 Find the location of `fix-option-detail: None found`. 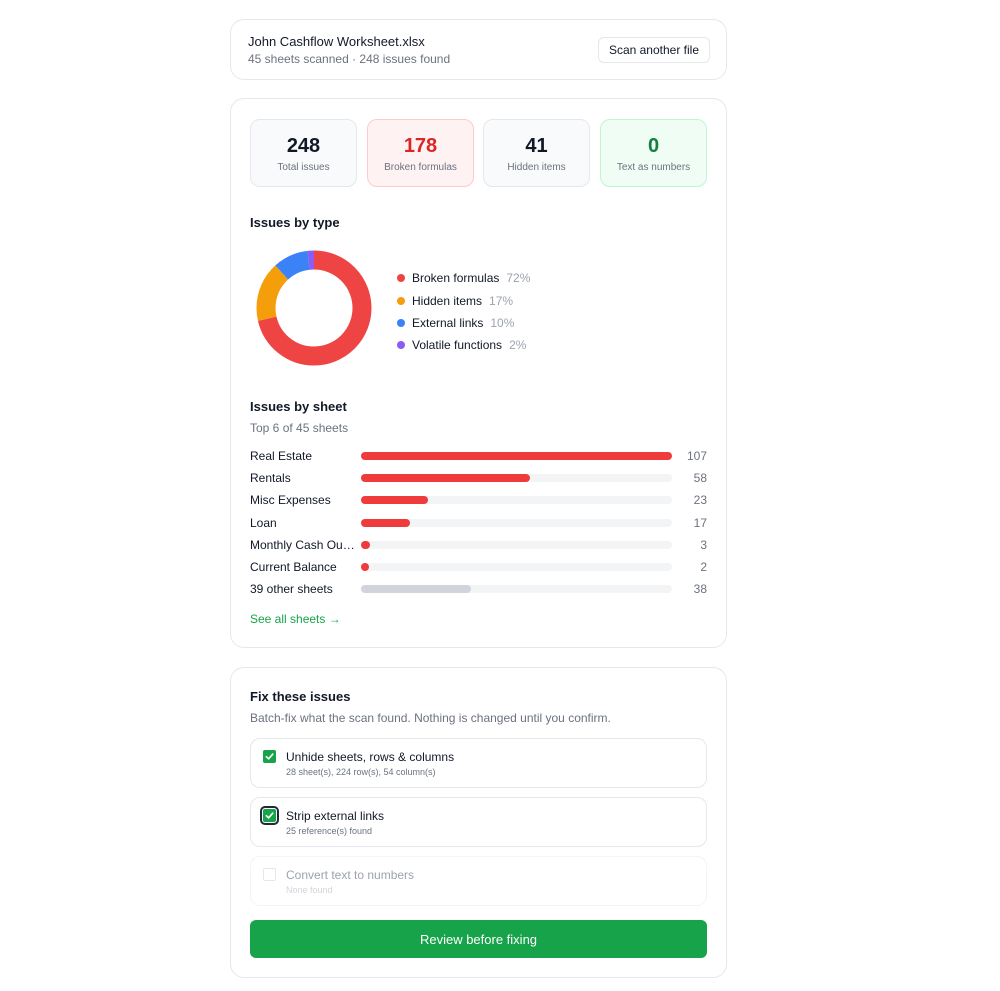

fix-option-detail: None found is located at coordinates (309, 890).